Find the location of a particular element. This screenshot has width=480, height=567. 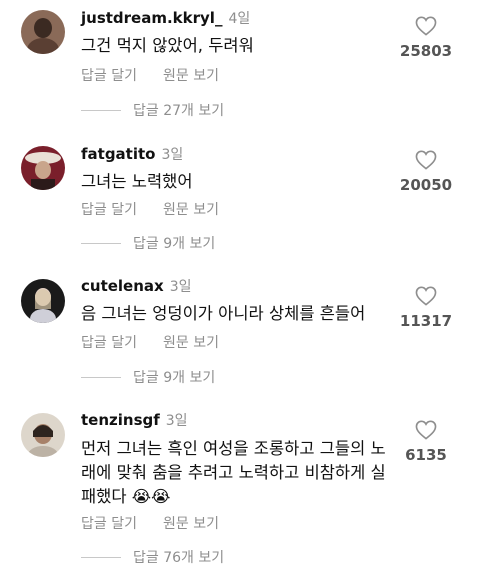

like-count: 11317 is located at coordinates (426, 321).